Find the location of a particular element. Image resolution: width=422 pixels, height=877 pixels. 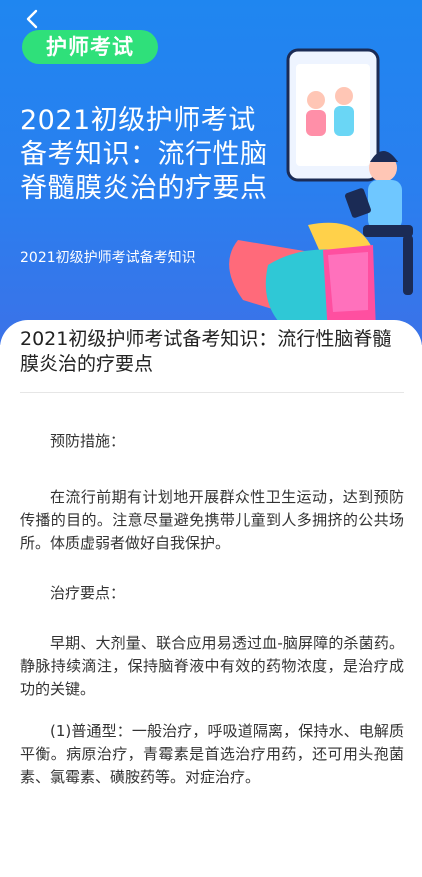

paragraph-prevention-heading: 预防措施： is located at coordinates (88, 441).